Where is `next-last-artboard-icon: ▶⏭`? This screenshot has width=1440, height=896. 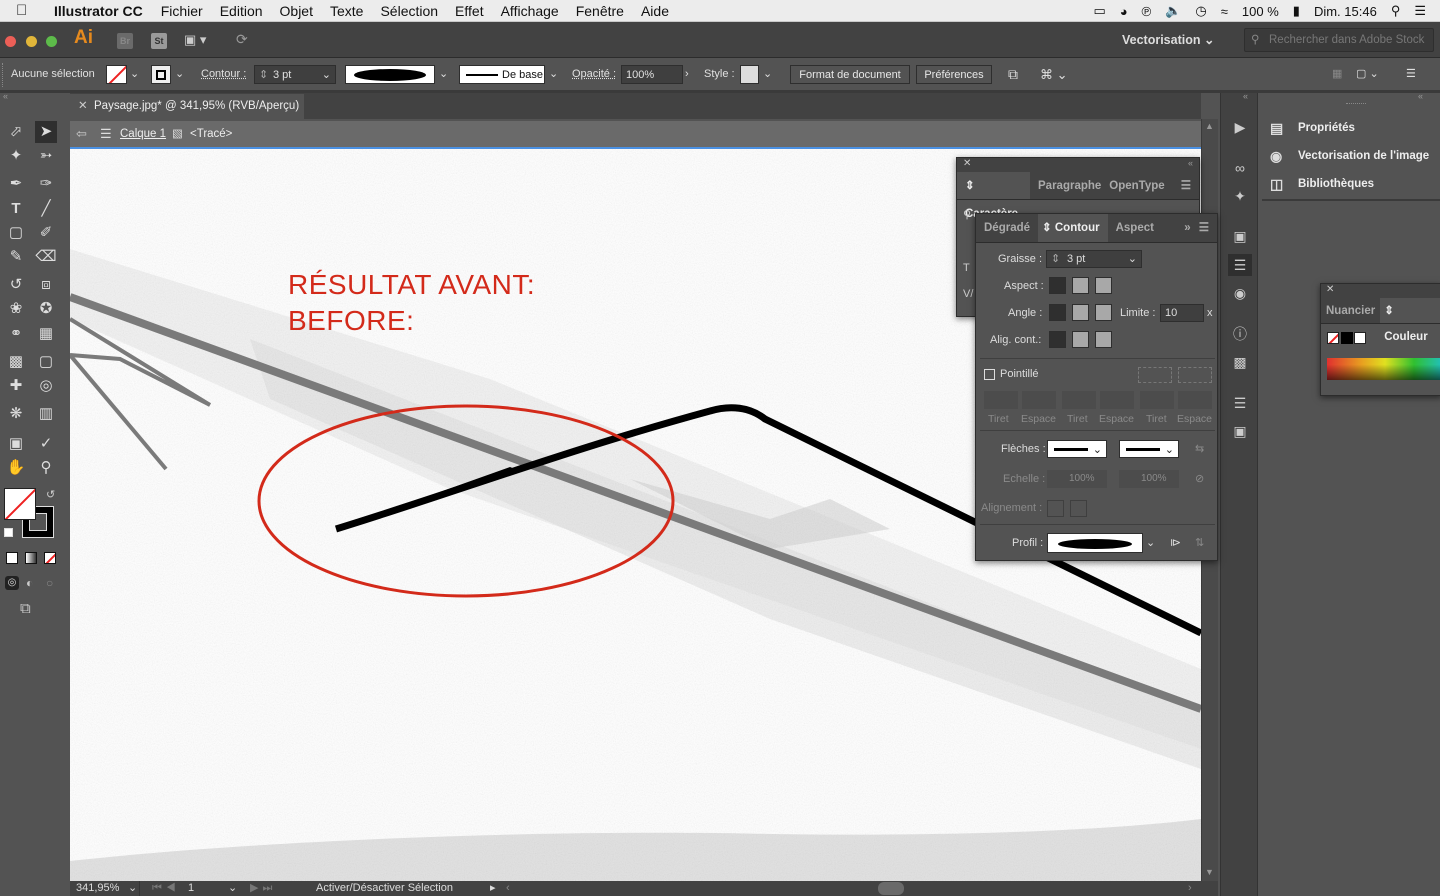
next-last-artboard-icon: ▶⏭ is located at coordinates (263, 888).